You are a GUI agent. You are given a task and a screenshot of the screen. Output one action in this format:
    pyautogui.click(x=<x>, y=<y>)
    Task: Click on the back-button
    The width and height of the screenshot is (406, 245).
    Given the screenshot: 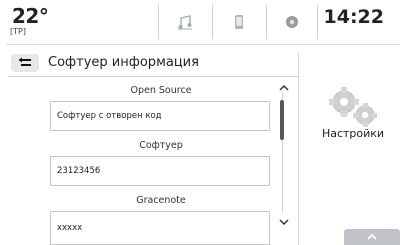 What is the action you would take?
    pyautogui.click(x=25, y=63)
    